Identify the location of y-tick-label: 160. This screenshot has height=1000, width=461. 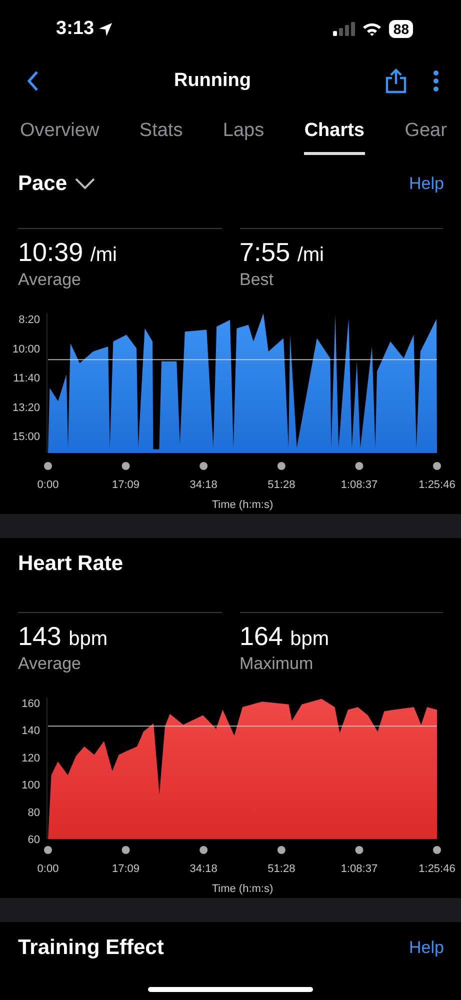
(31, 704).